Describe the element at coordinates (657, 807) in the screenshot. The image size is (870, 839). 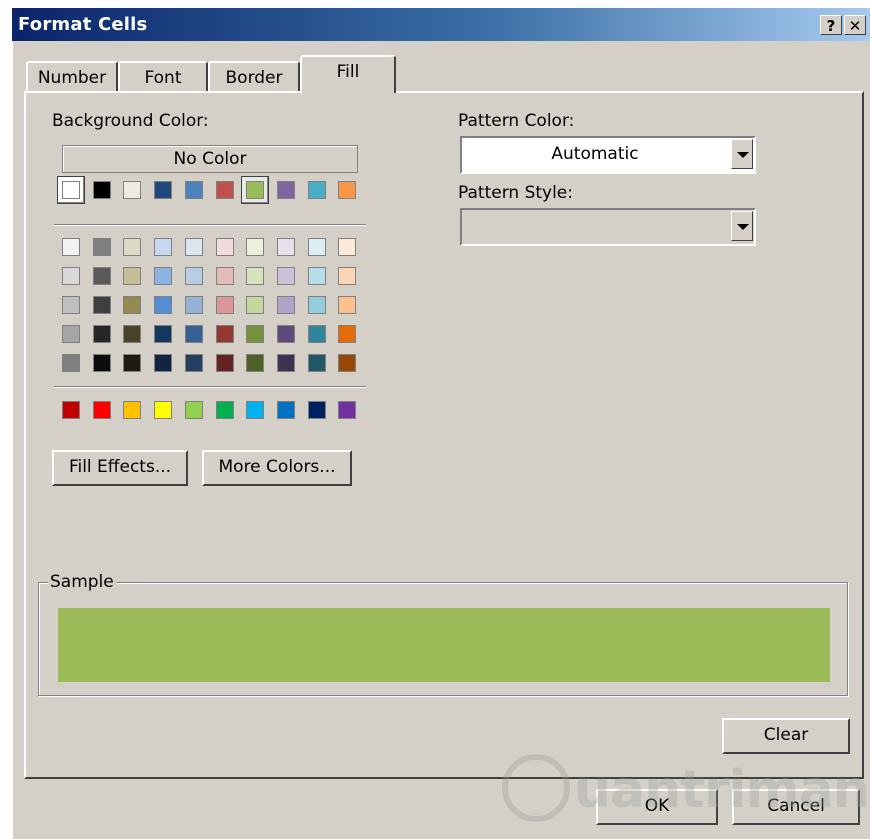
I see `ok-button: OK` at that location.